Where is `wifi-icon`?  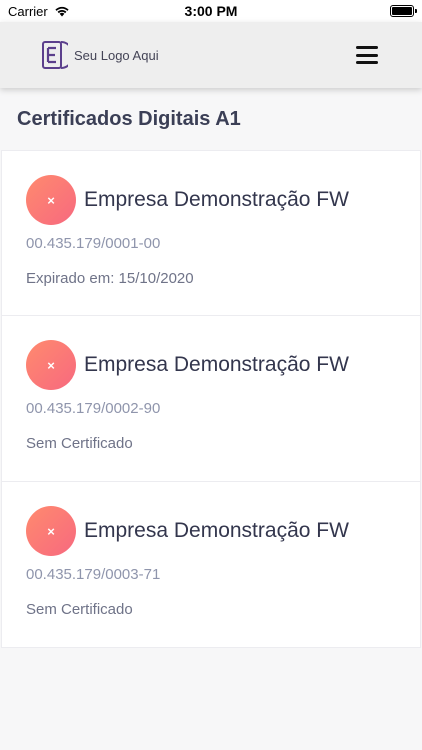
wifi-icon is located at coordinates (62, 11).